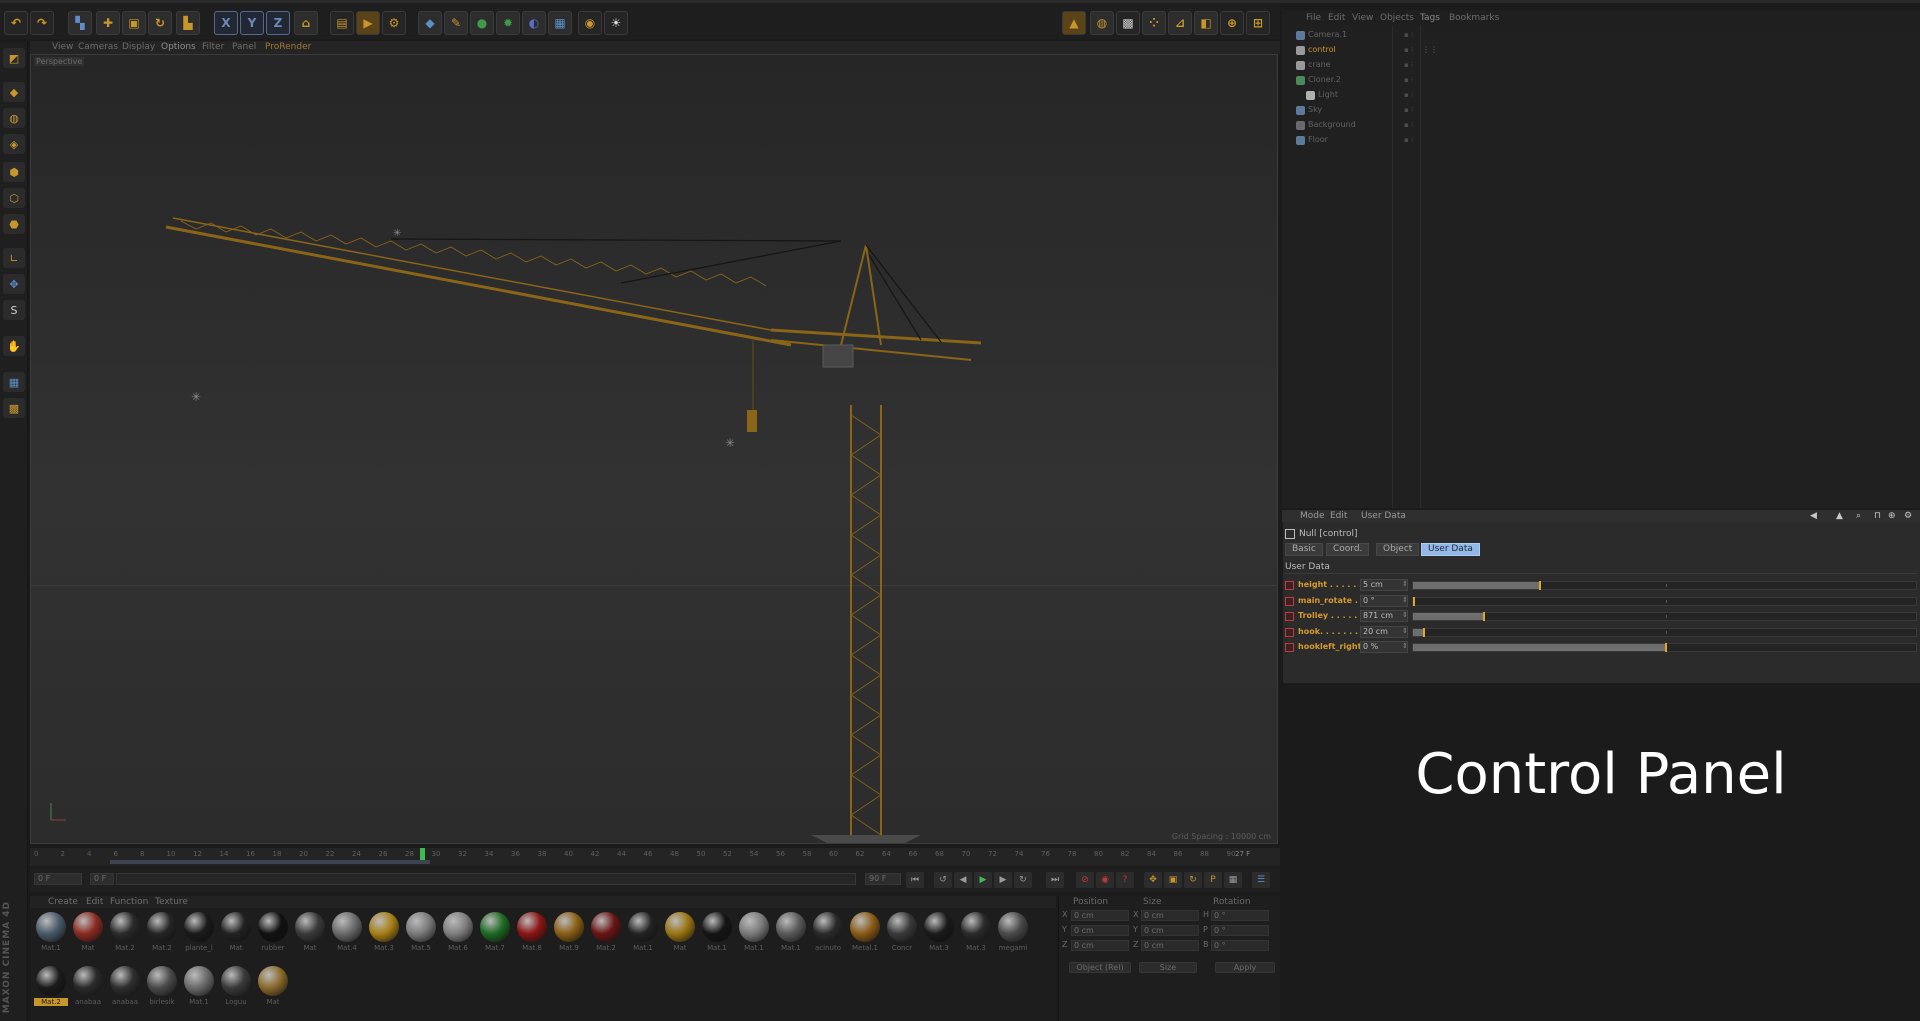 This screenshot has width=1920, height=1021. What do you see at coordinates (1313, 18) in the screenshot?
I see `om-menu-file: File` at bounding box center [1313, 18].